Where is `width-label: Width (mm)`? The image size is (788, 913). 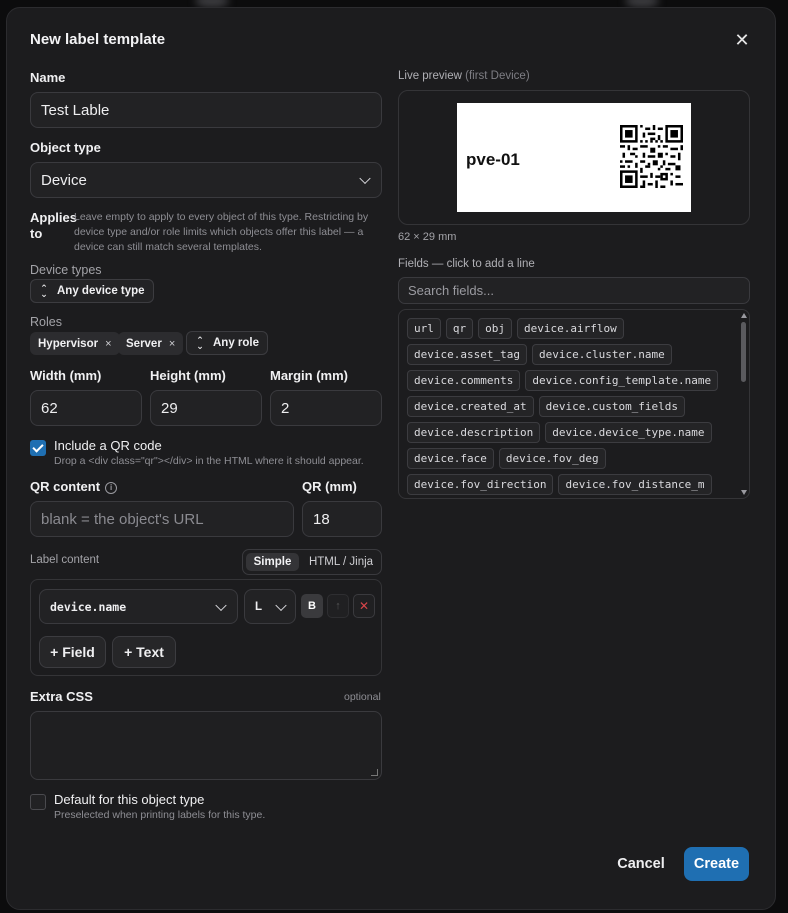 width-label: Width (mm) is located at coordinates (66, 375).